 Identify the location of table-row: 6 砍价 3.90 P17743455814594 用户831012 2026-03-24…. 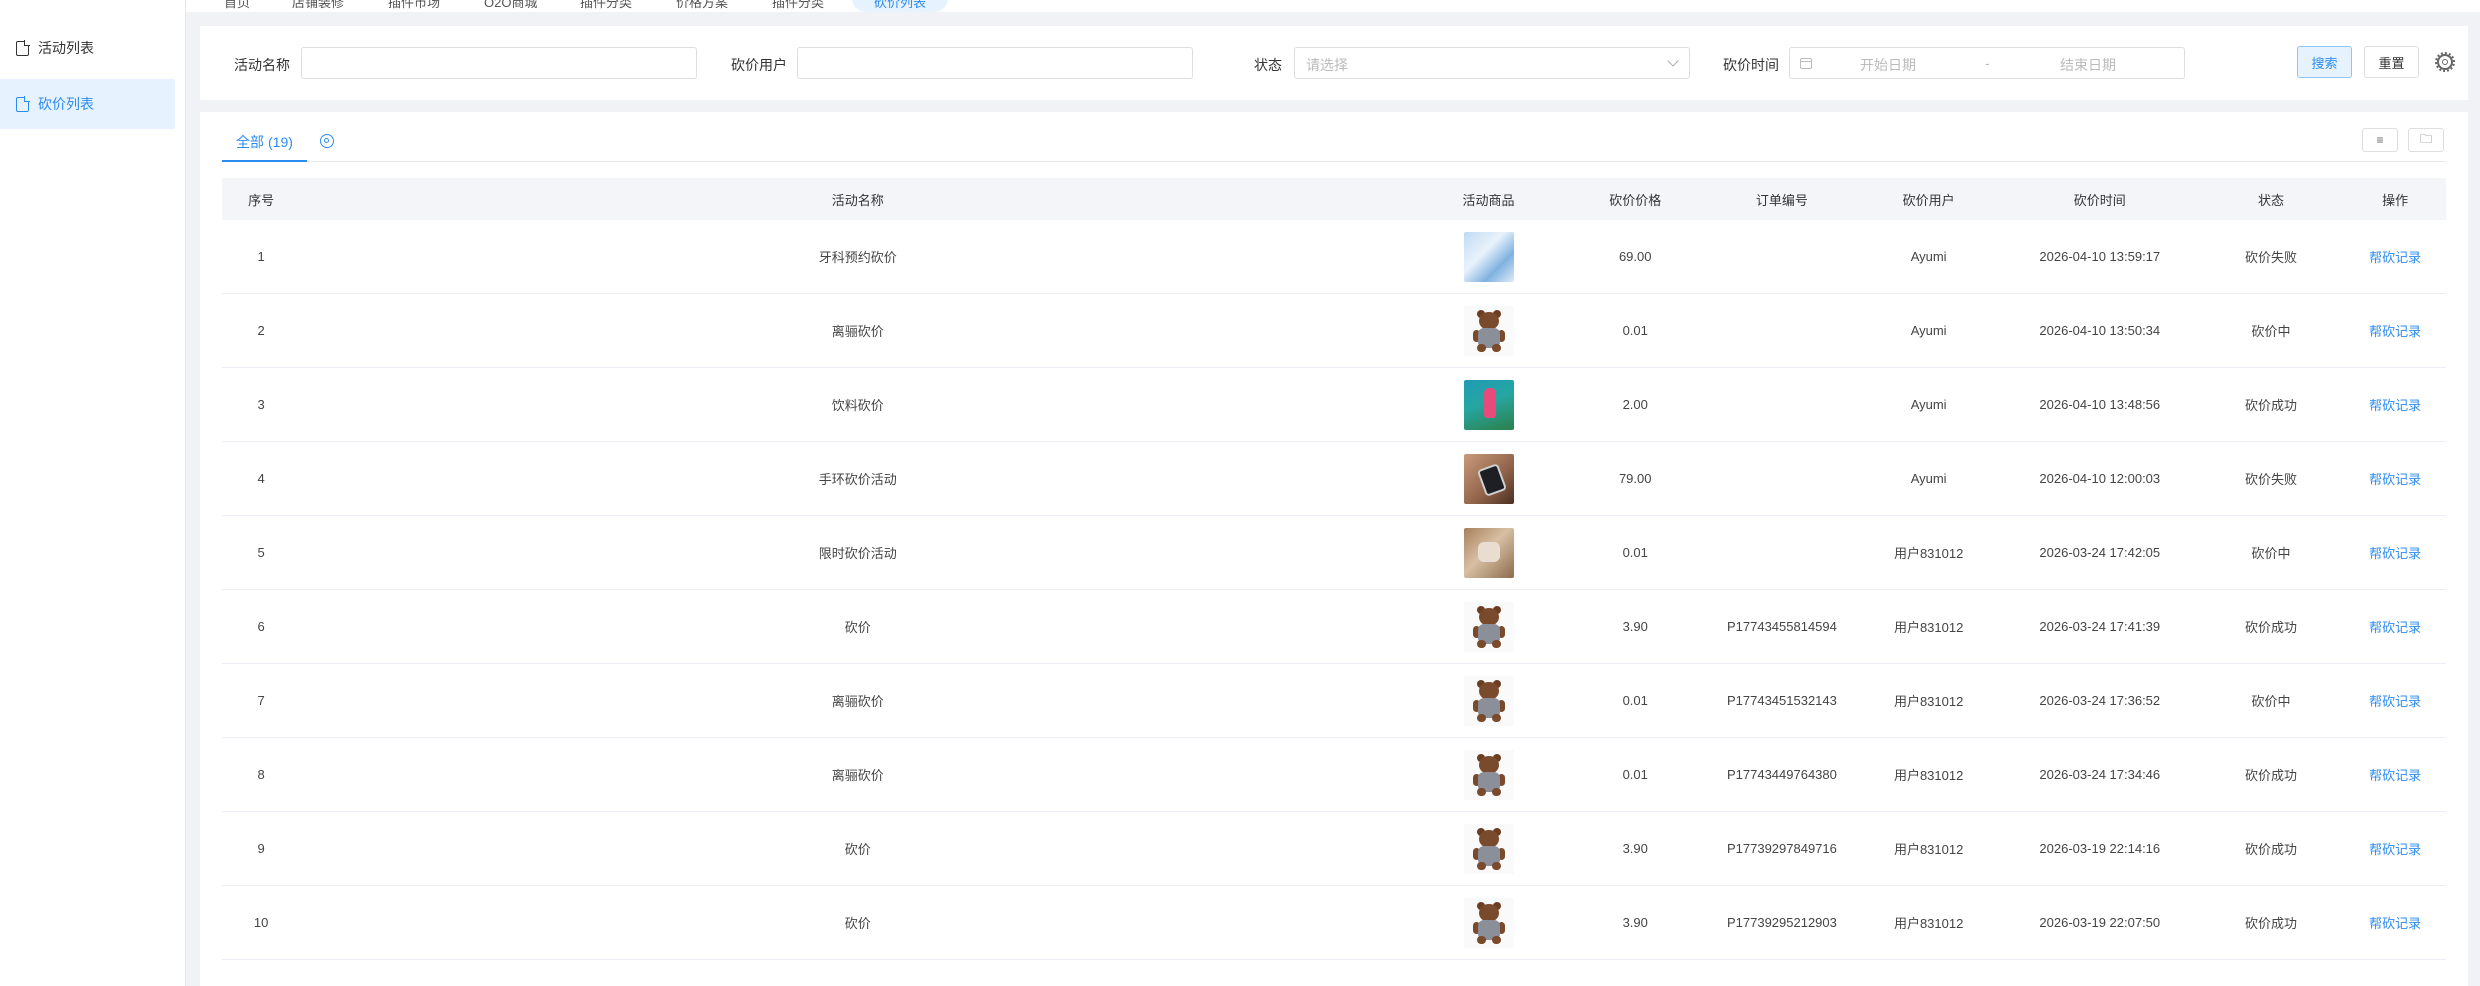
(1334, 627).